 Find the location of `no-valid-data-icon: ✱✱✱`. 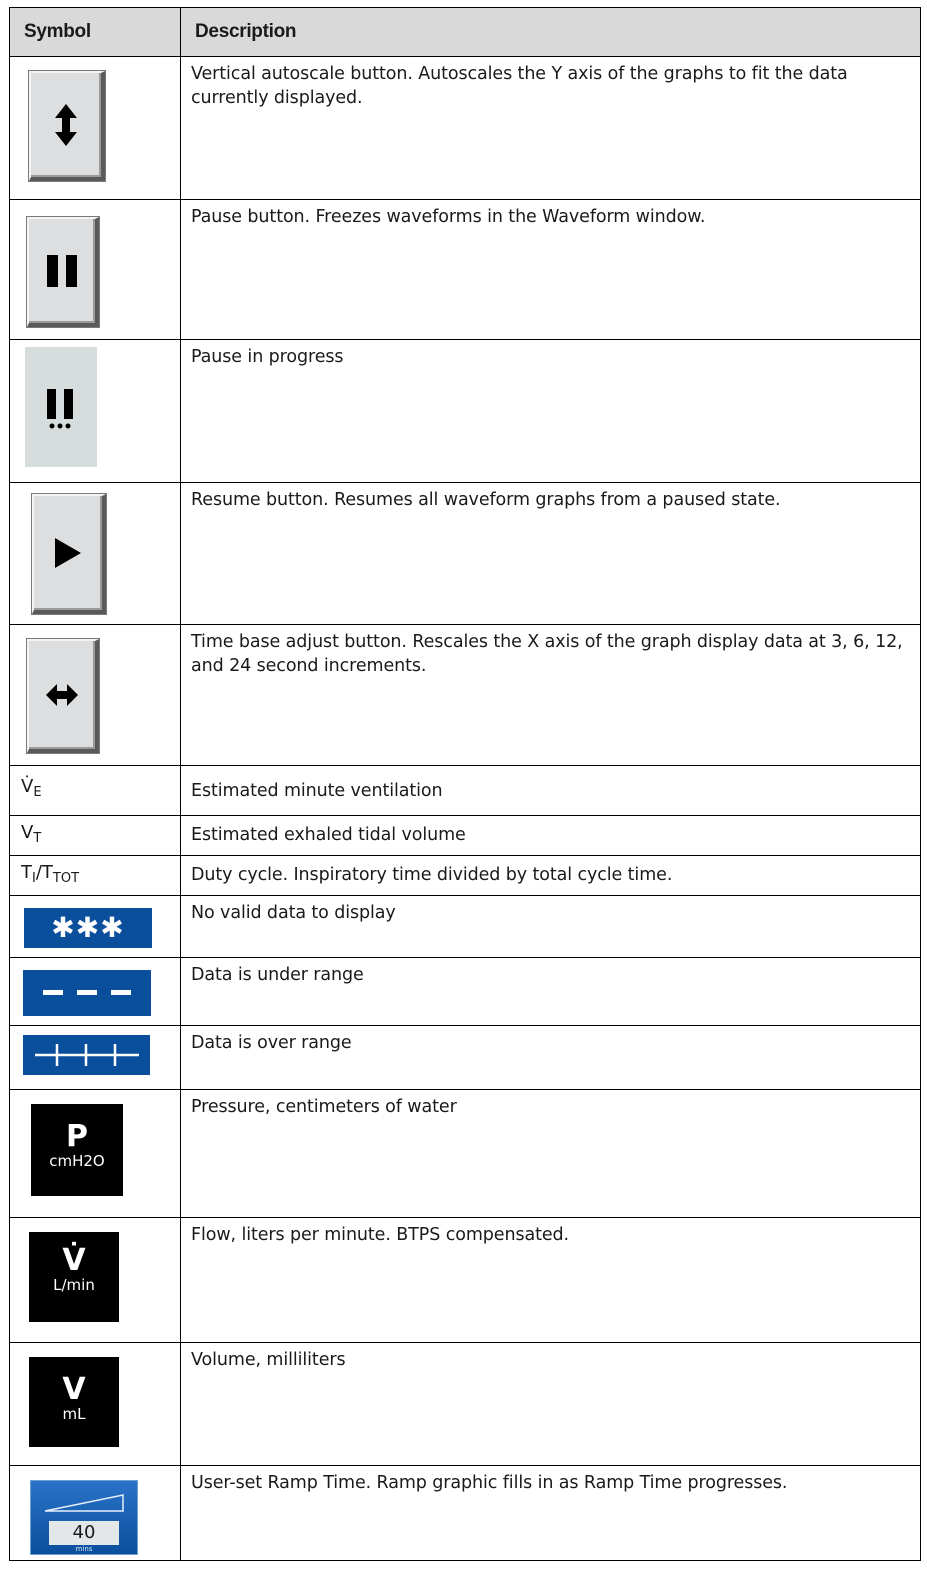

no-valid-data-icon: ✱✱✱ is located at coordinates (88, 928).